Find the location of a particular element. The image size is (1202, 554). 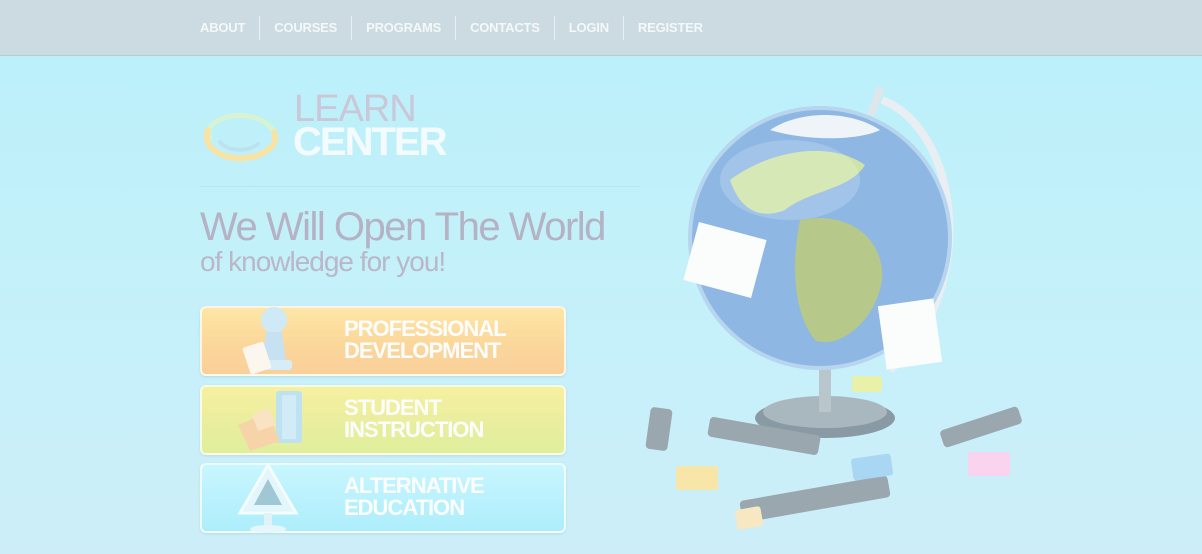

site-logo: LEARN CENTER is located at coordinates (328, 130).